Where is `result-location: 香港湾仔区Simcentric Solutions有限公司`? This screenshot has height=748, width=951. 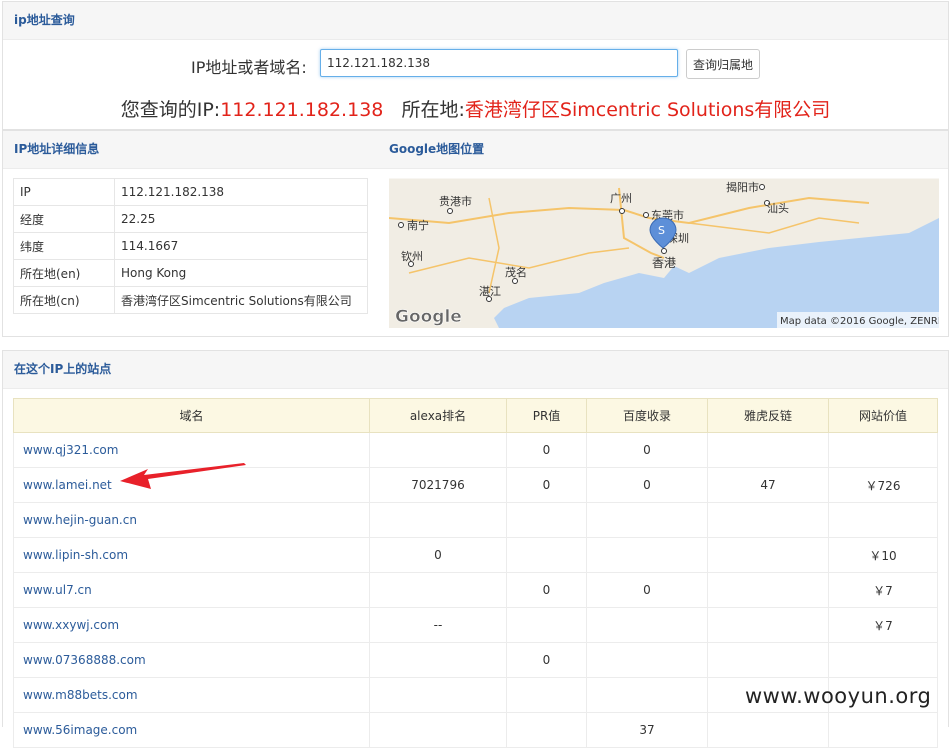 result-location: 香港湾仔区Simcentric Solutions有限公司 is located at coordinates (647, 110).